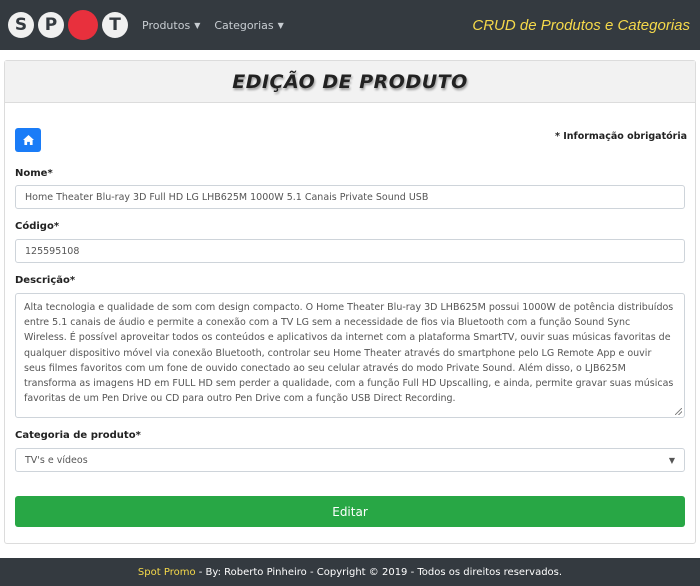  What do you see at coordinates (52, 251) in the screenshot?
I see `code-input-value: 125595108` at bounding box center [52, 251].